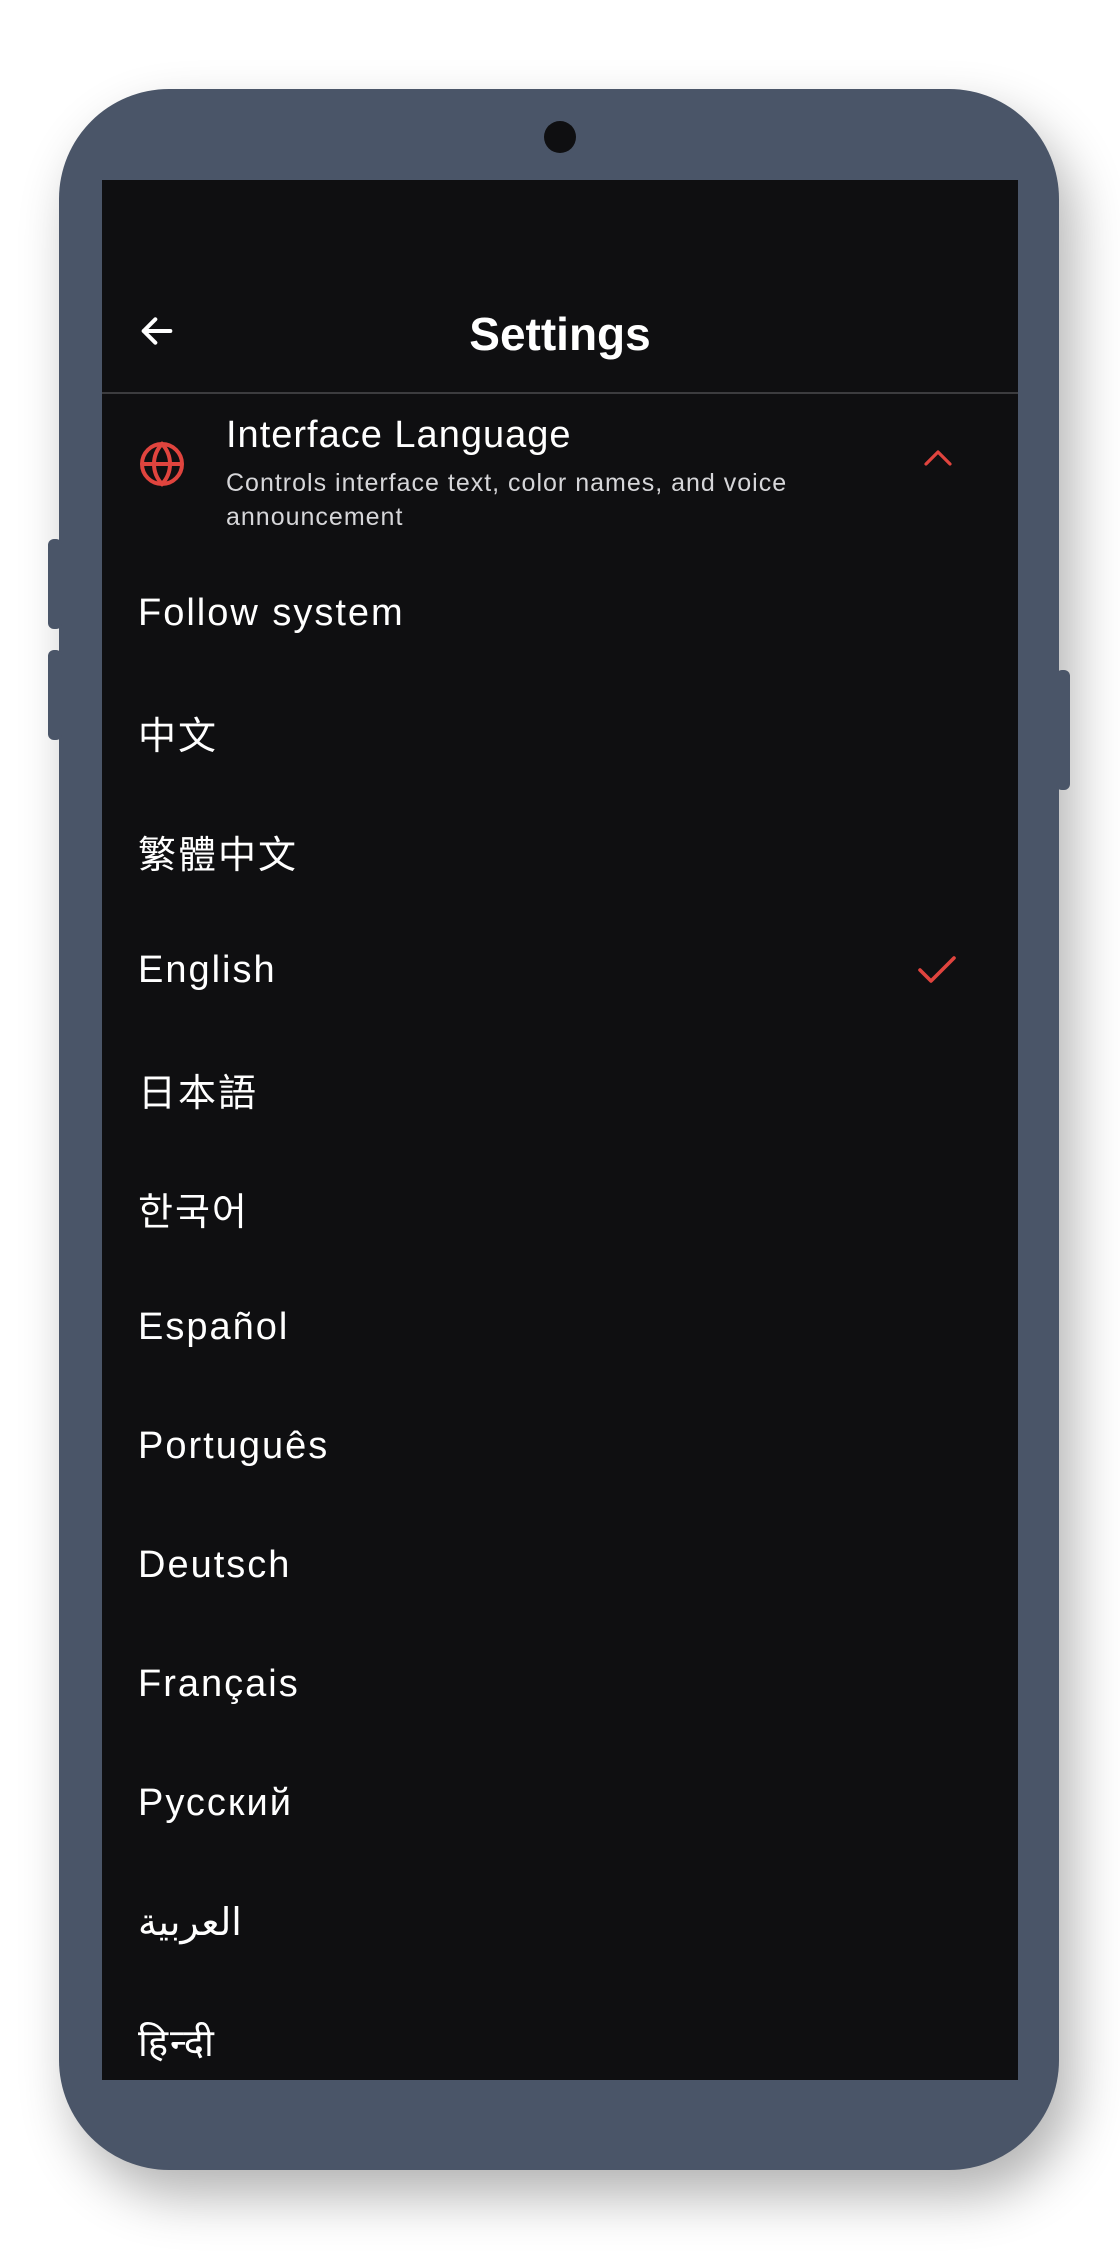 This screenshot has width=1120, height=2260. I want to click on arrow-left-icon, so click(157, 331).